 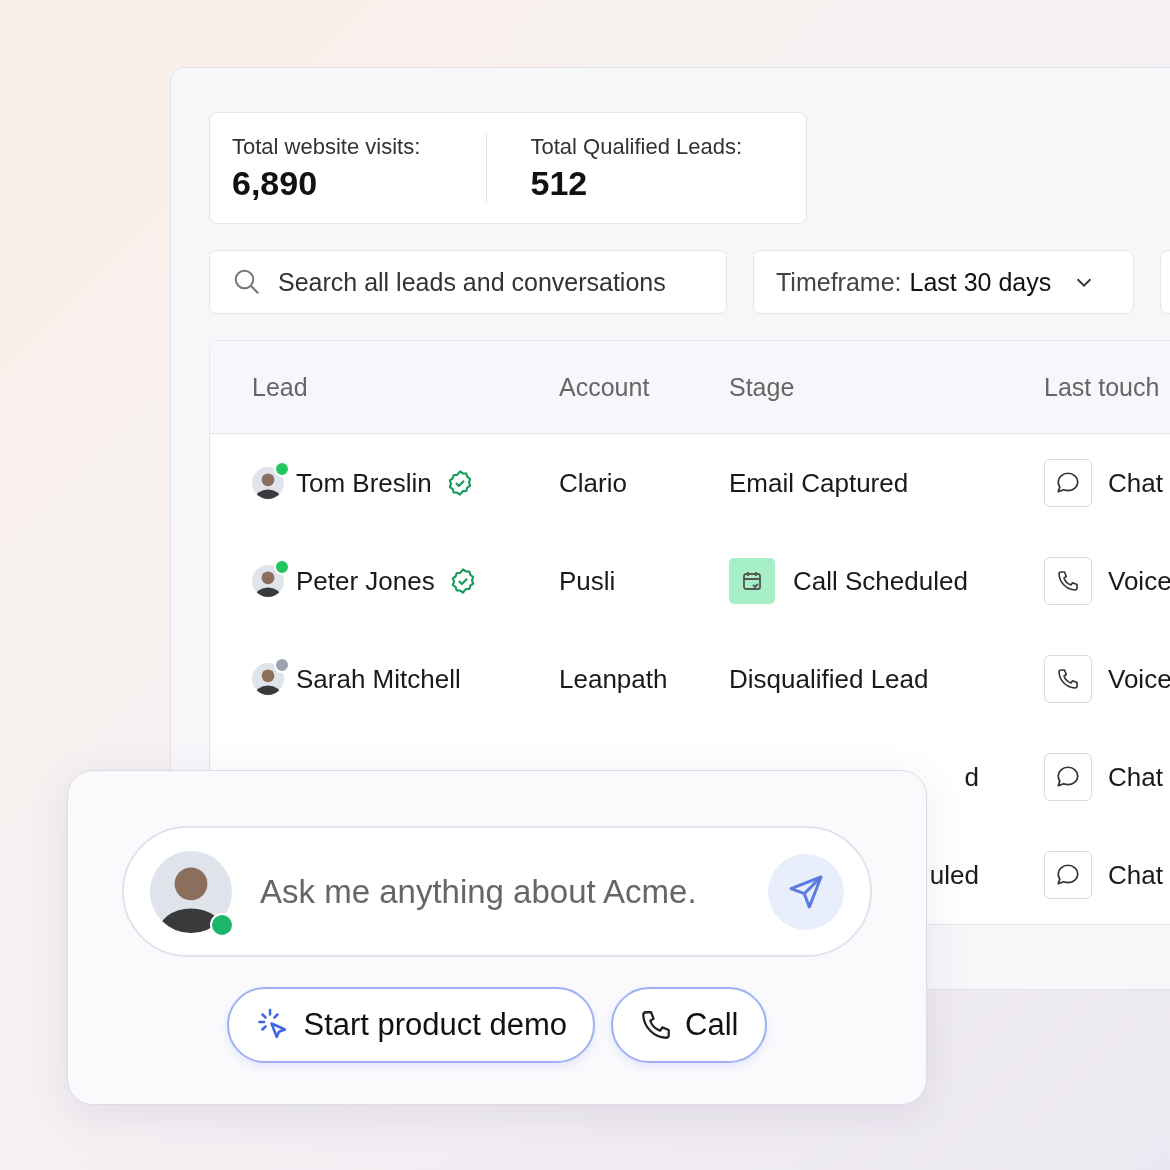 What do you see at coordinates (378, 679) in the screenshot?
I see `lead-name: Sarah Mitchell` at bounding box center [378, 679].